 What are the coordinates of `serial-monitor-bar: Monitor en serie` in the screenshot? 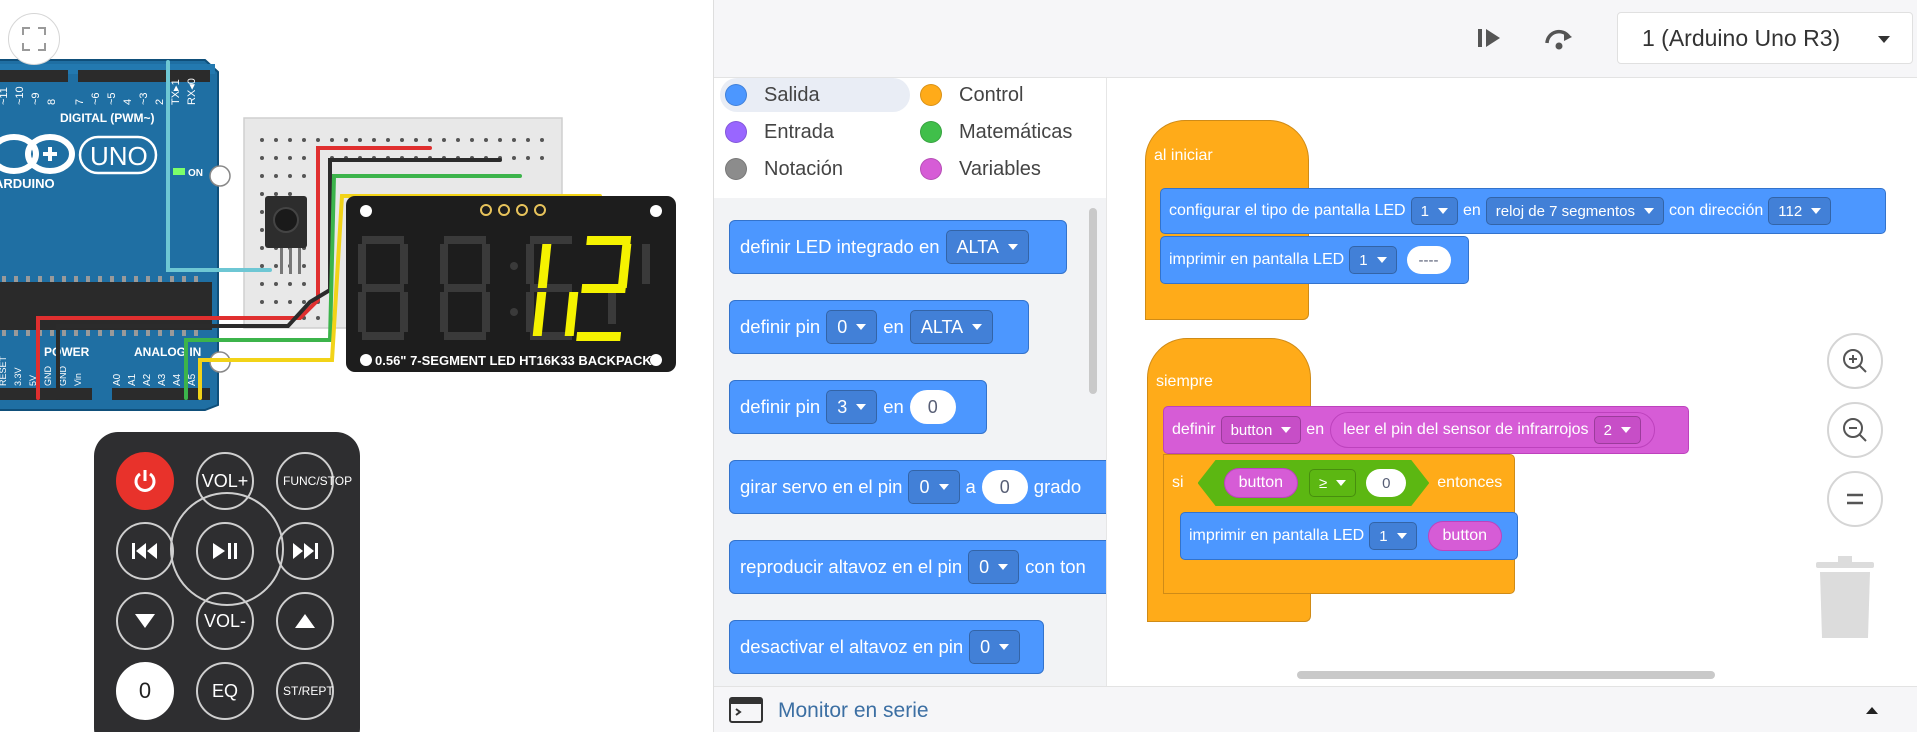 It's located at (1315, 709).